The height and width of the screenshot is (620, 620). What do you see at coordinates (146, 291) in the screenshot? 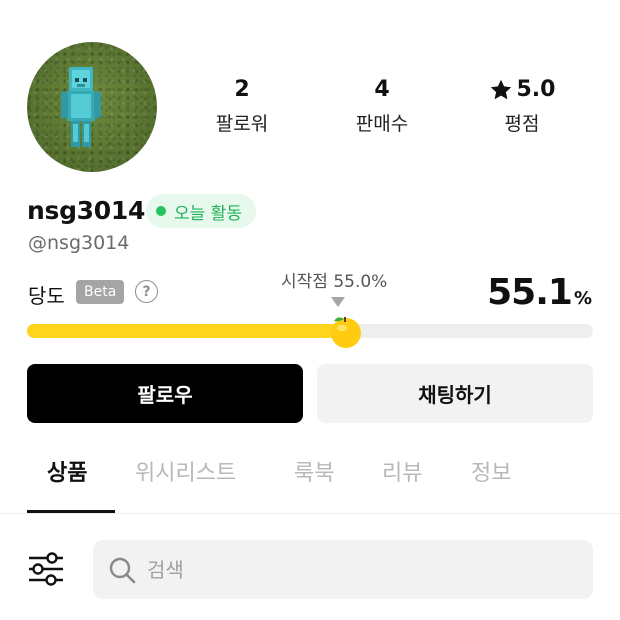
I see `help-icon: ?` at bounding box center [146, 291].